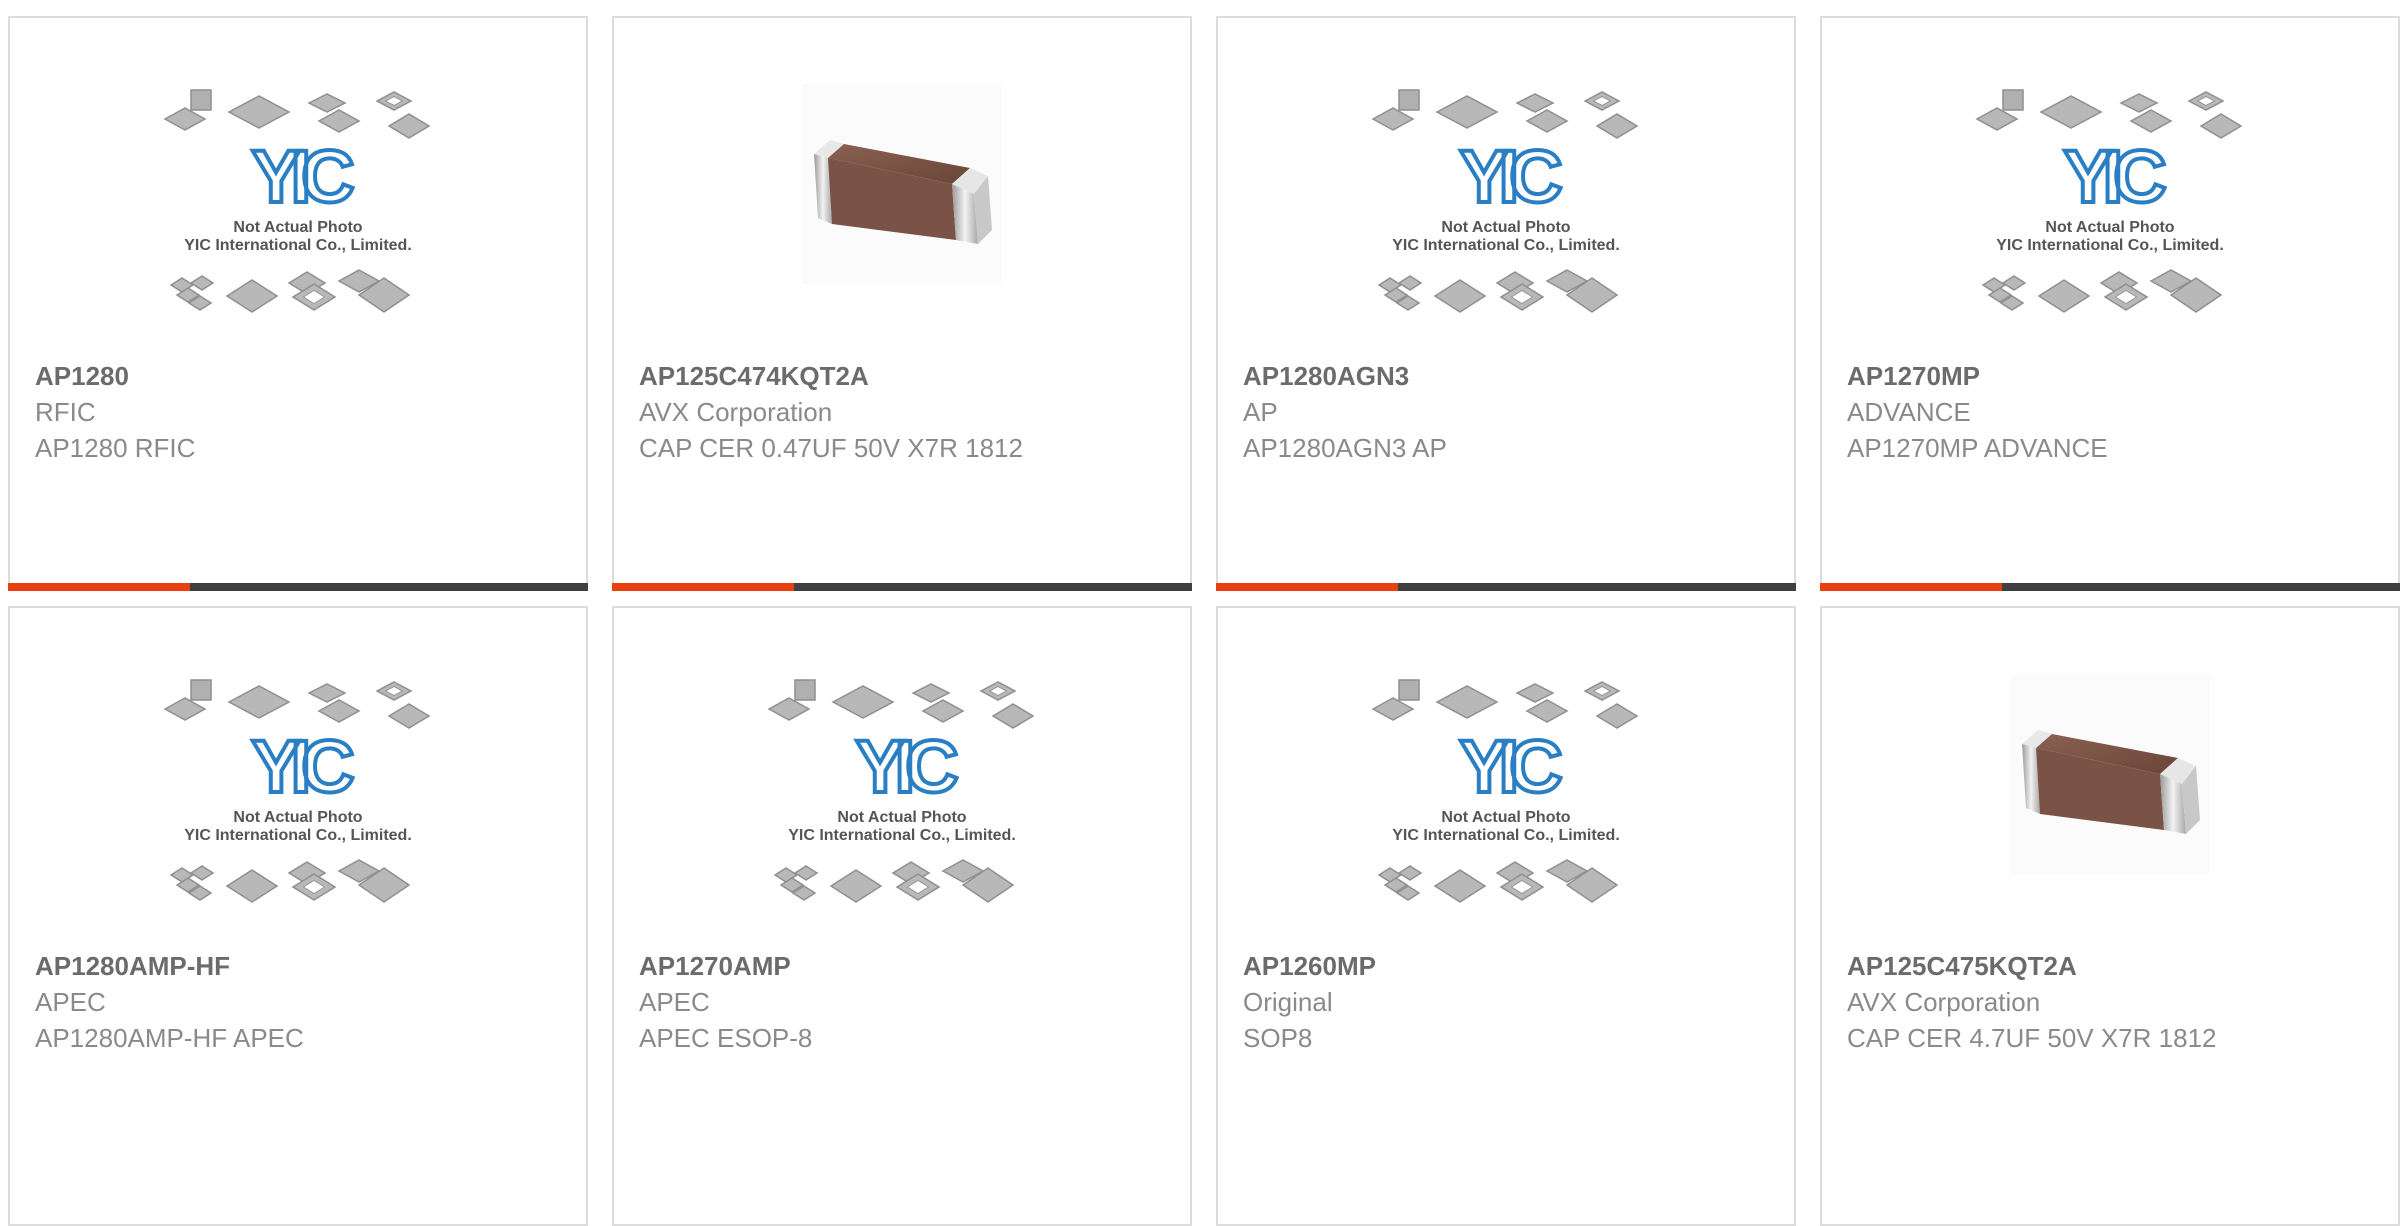 The width and height of the screenshot is (2400, 1226). What do you see at coordinates (1288, 1002) in the screenshot?
I see `manufacturer-text: Original` at bounding box center [1288, 1002].